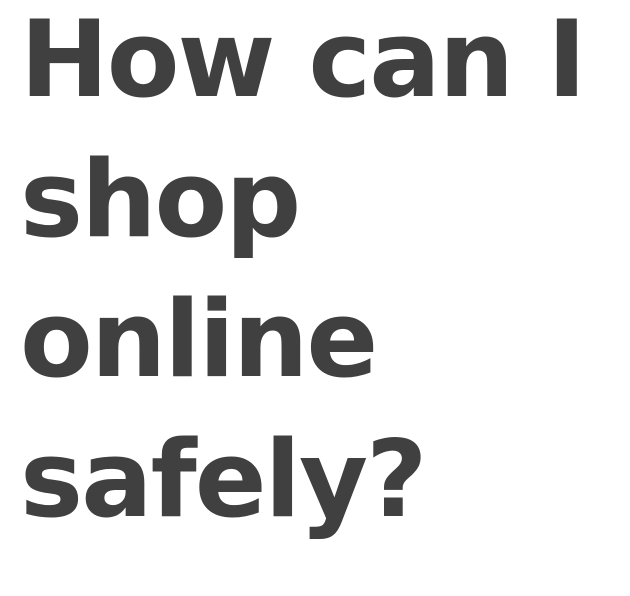 This screenshot has height=596, width=630. Describe the element at coordinates (224, 479) in the screenshot. I see `headline-line: safely?` at that location.